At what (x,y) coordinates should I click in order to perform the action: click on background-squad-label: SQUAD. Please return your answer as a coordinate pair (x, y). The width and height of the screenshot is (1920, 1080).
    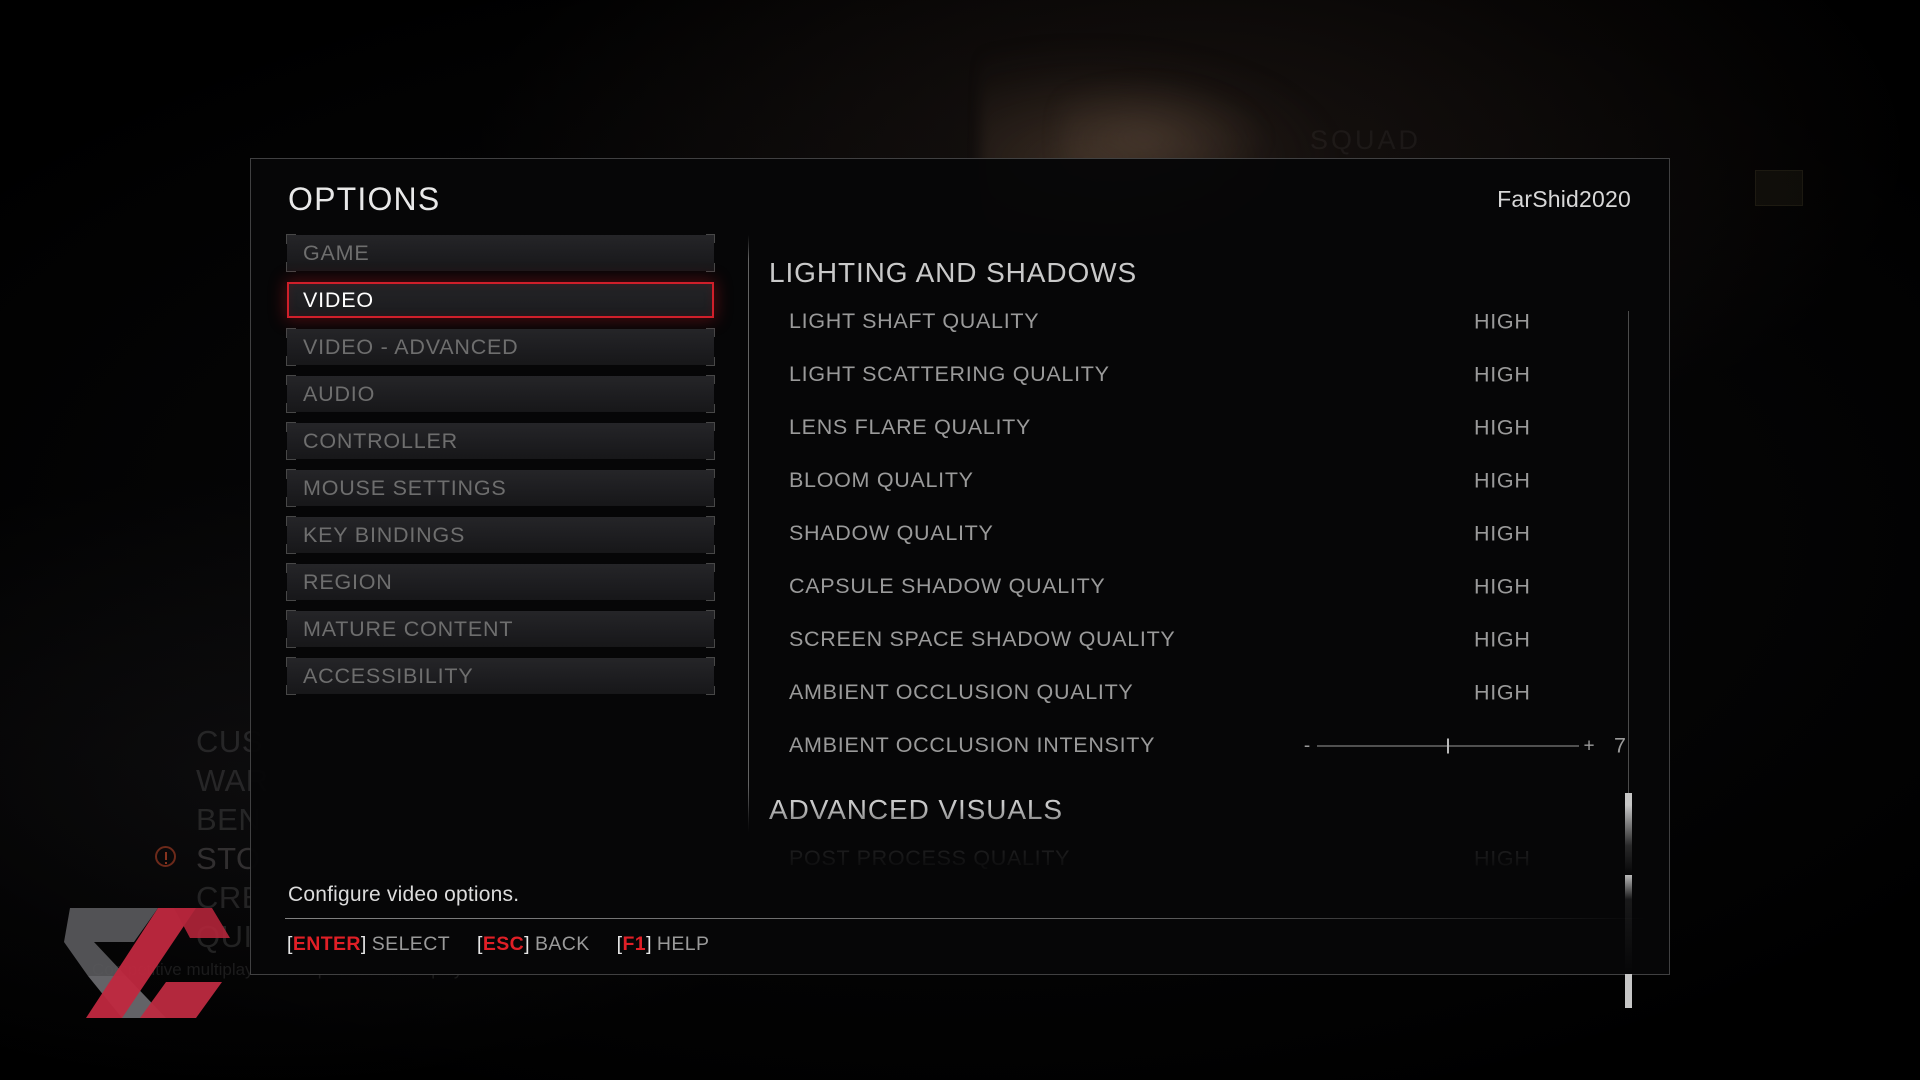
    Looking at the image, I should click on (1366, 140).